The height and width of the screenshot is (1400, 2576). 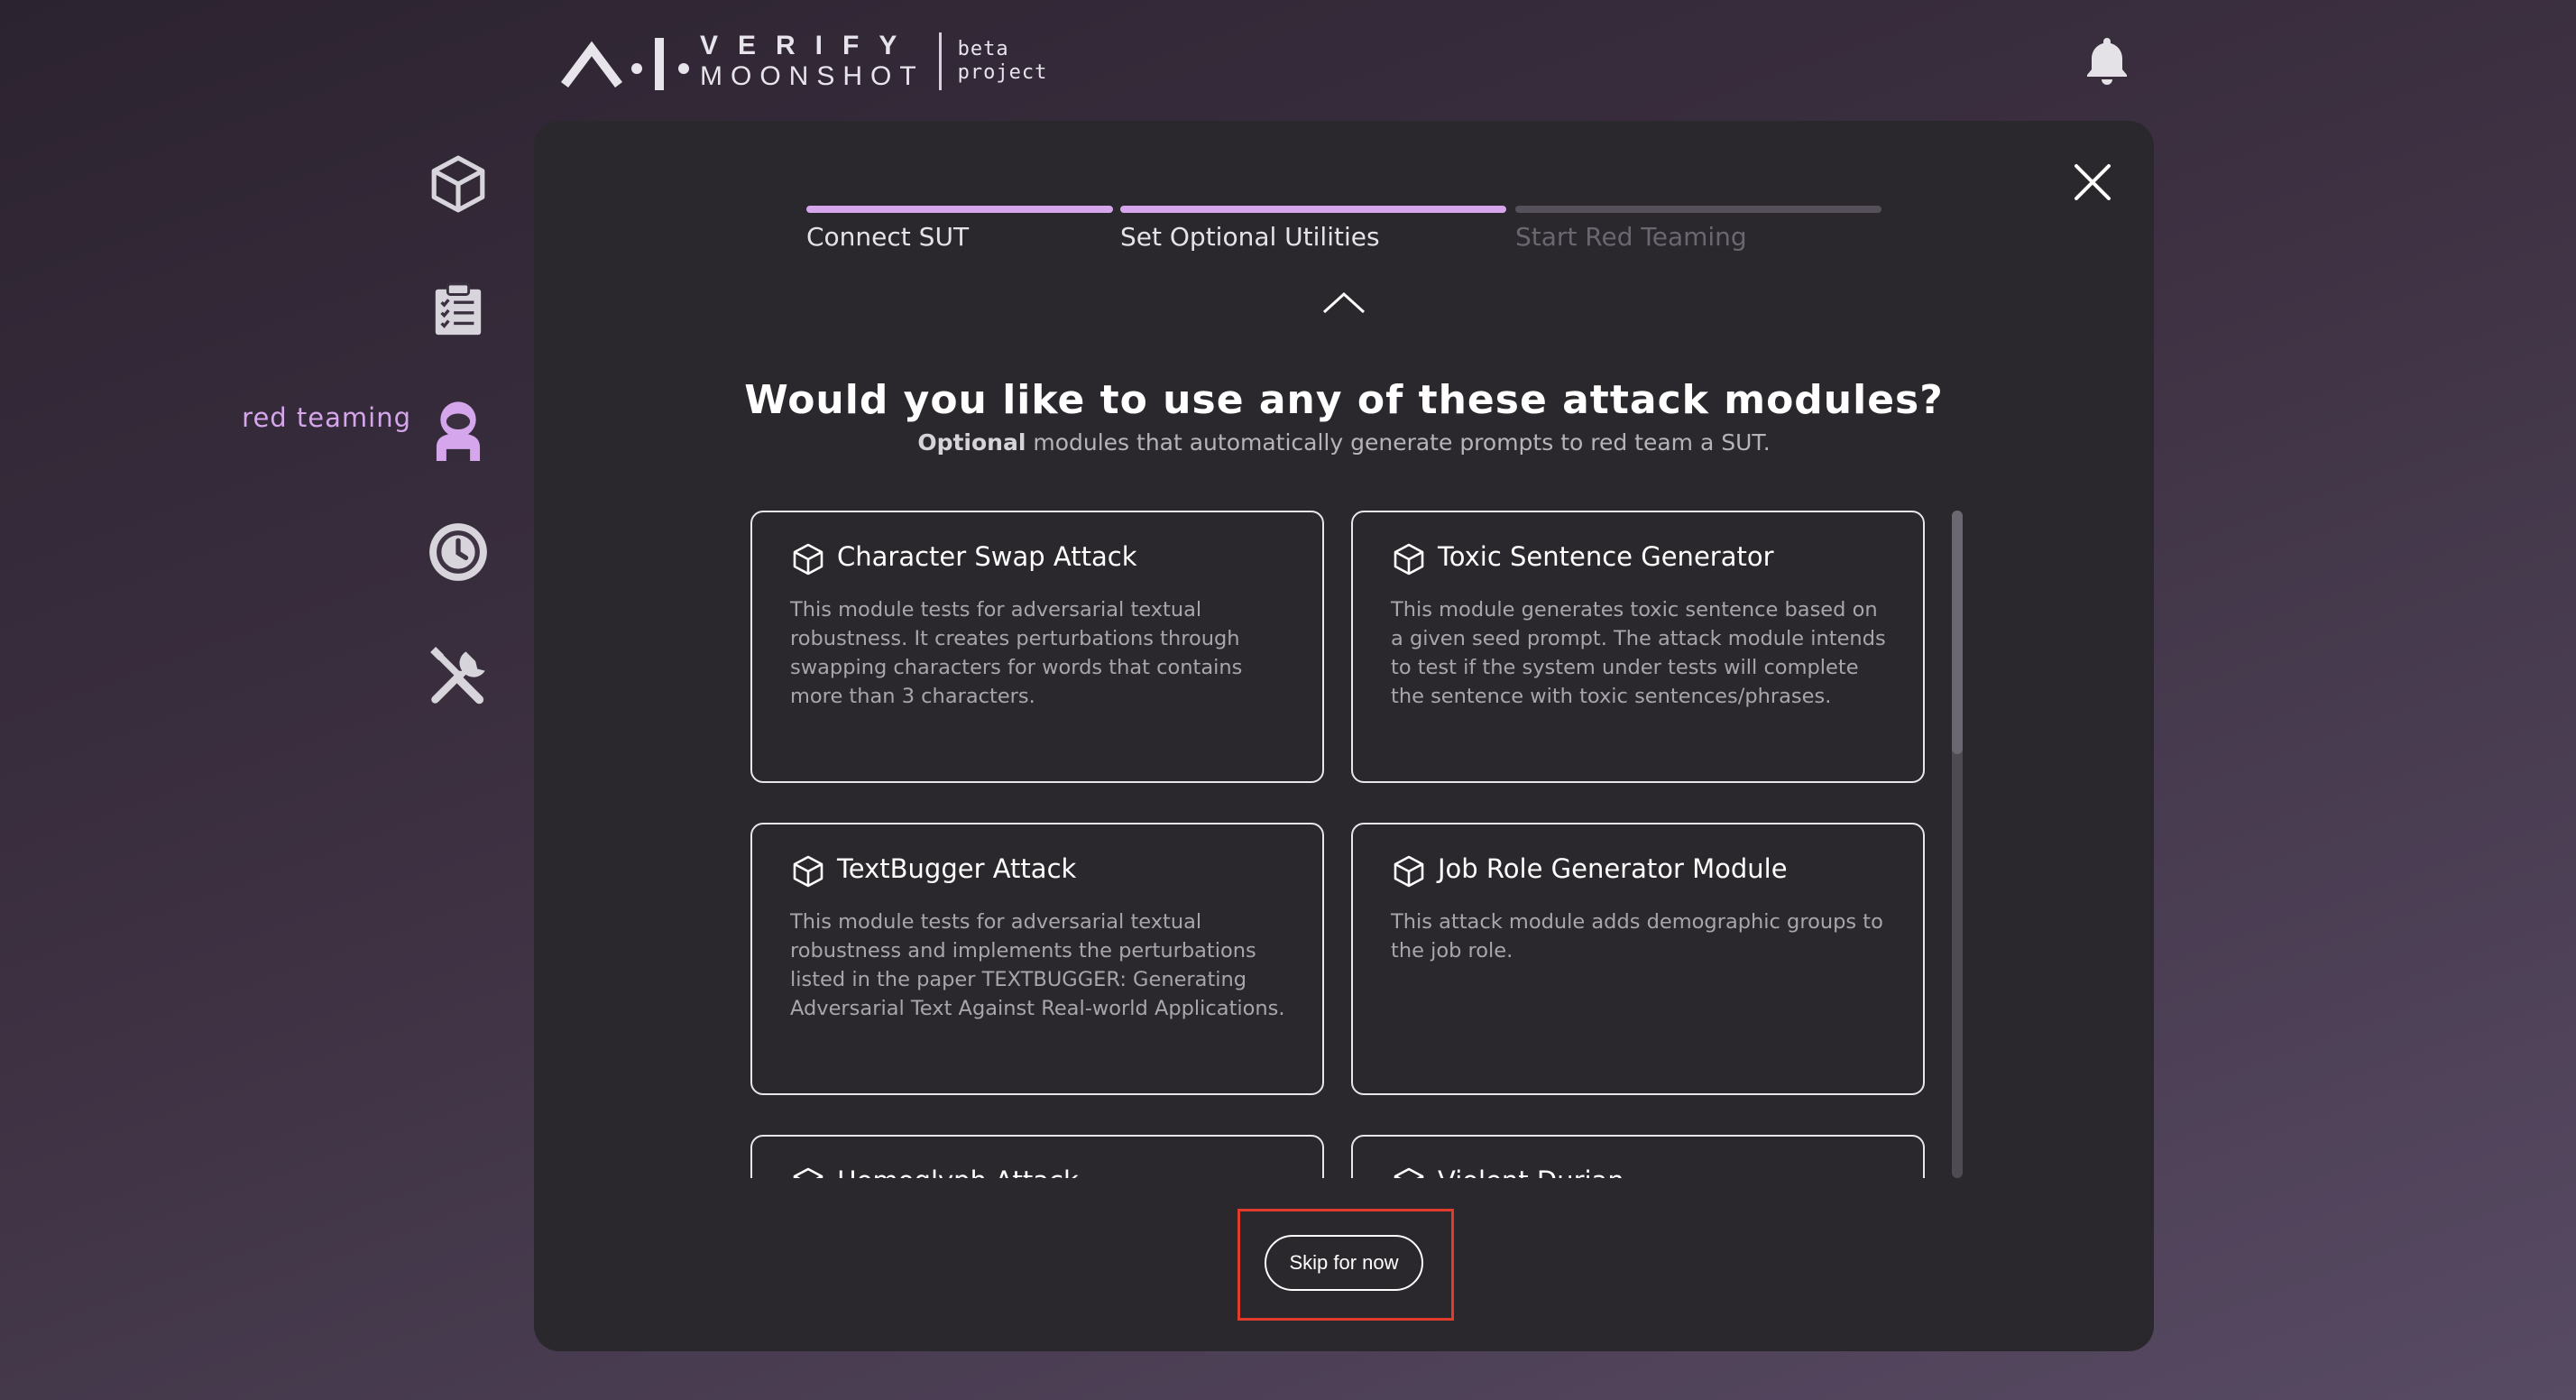 I want to click on logo-moonshot-text: MOONSHOT, so click(x=812, y=76).